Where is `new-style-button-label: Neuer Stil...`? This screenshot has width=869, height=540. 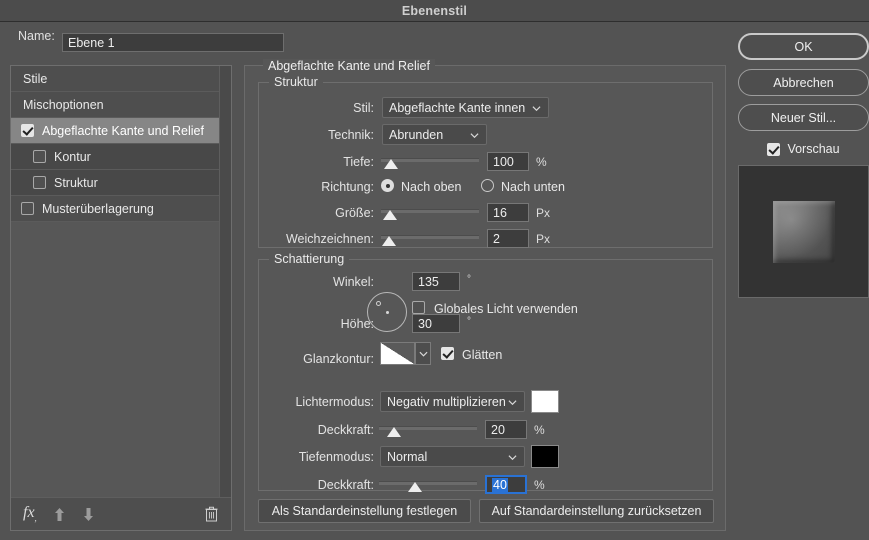
new-style-button-label: Neuer Stil... is located at coordinates (803, 117).